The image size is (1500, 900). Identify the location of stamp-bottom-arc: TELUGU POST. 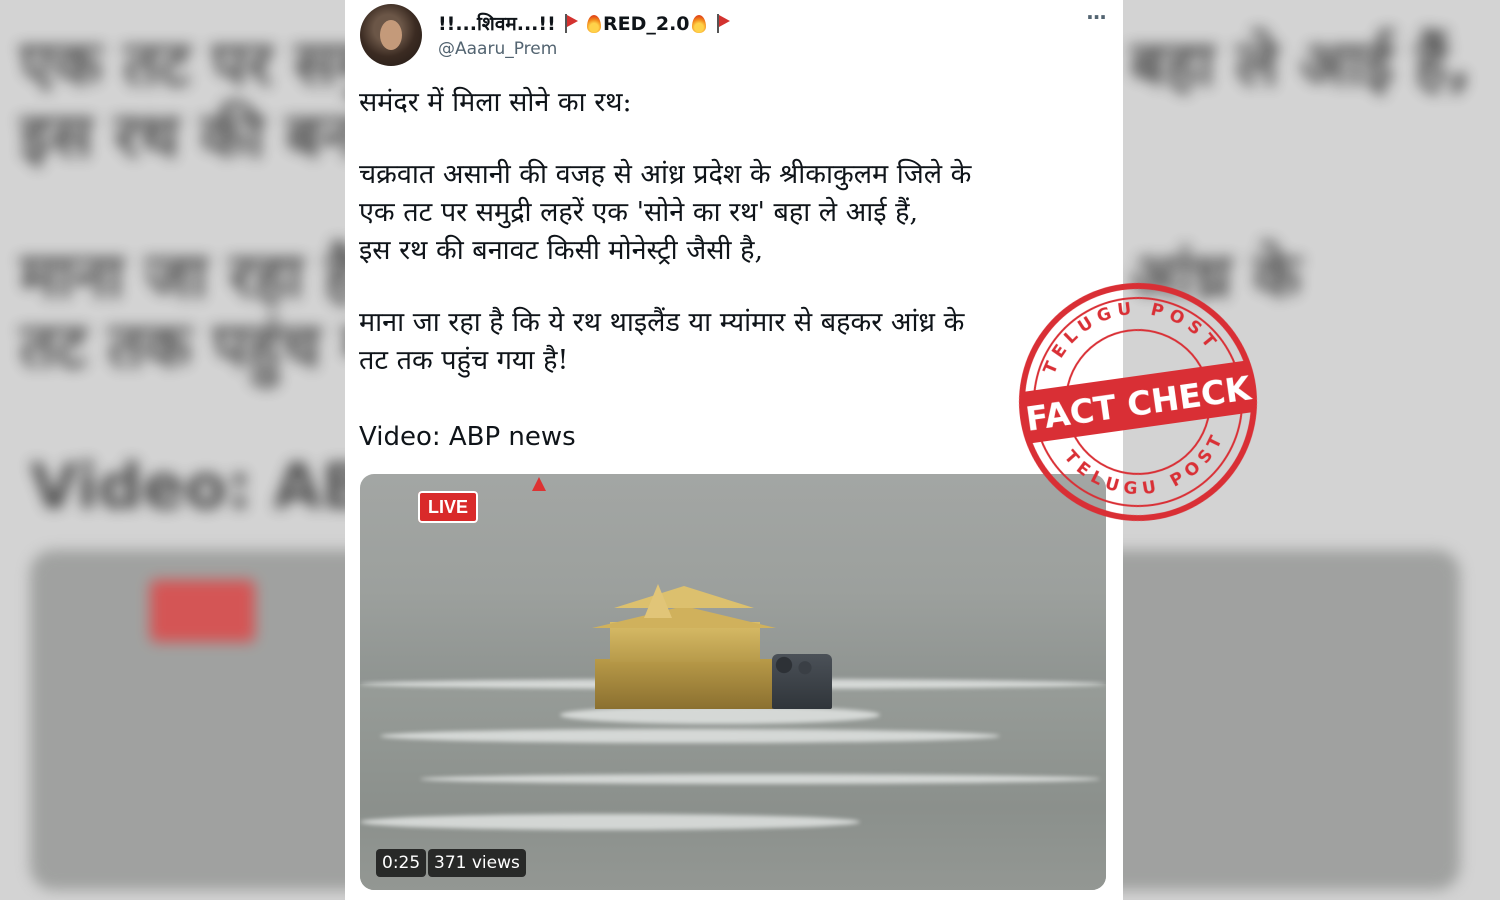
(1147, 467).